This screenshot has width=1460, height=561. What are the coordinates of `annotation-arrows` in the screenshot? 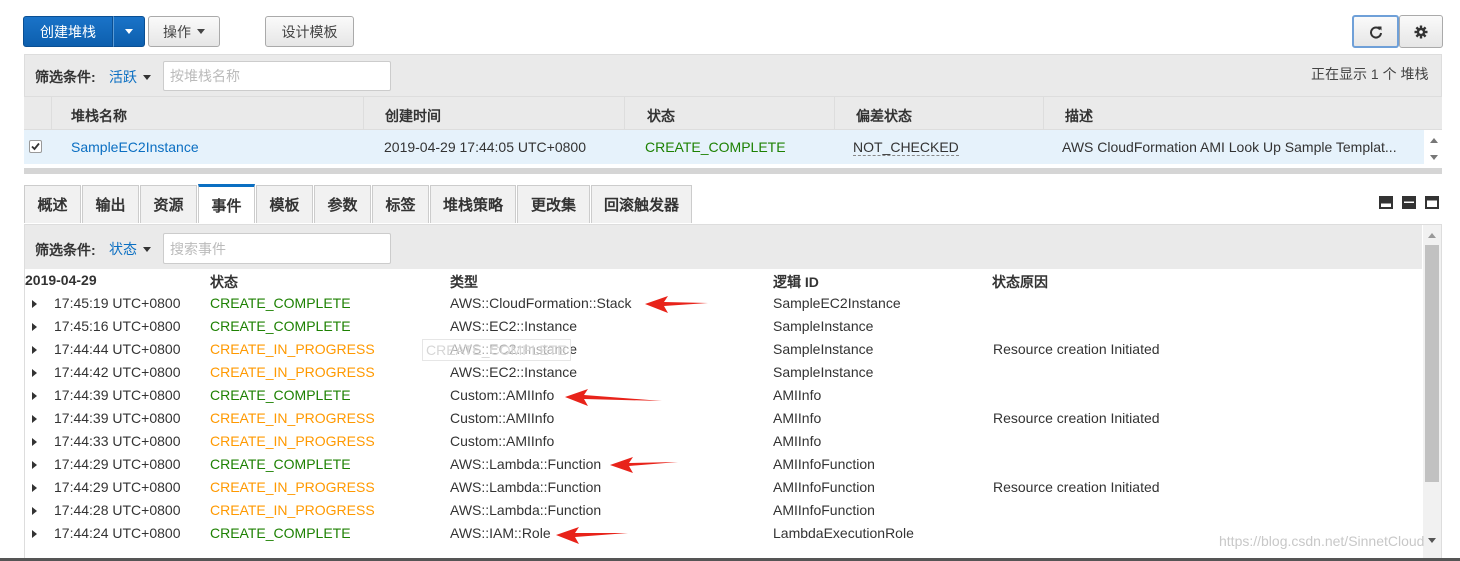 It's located at (632, 420).